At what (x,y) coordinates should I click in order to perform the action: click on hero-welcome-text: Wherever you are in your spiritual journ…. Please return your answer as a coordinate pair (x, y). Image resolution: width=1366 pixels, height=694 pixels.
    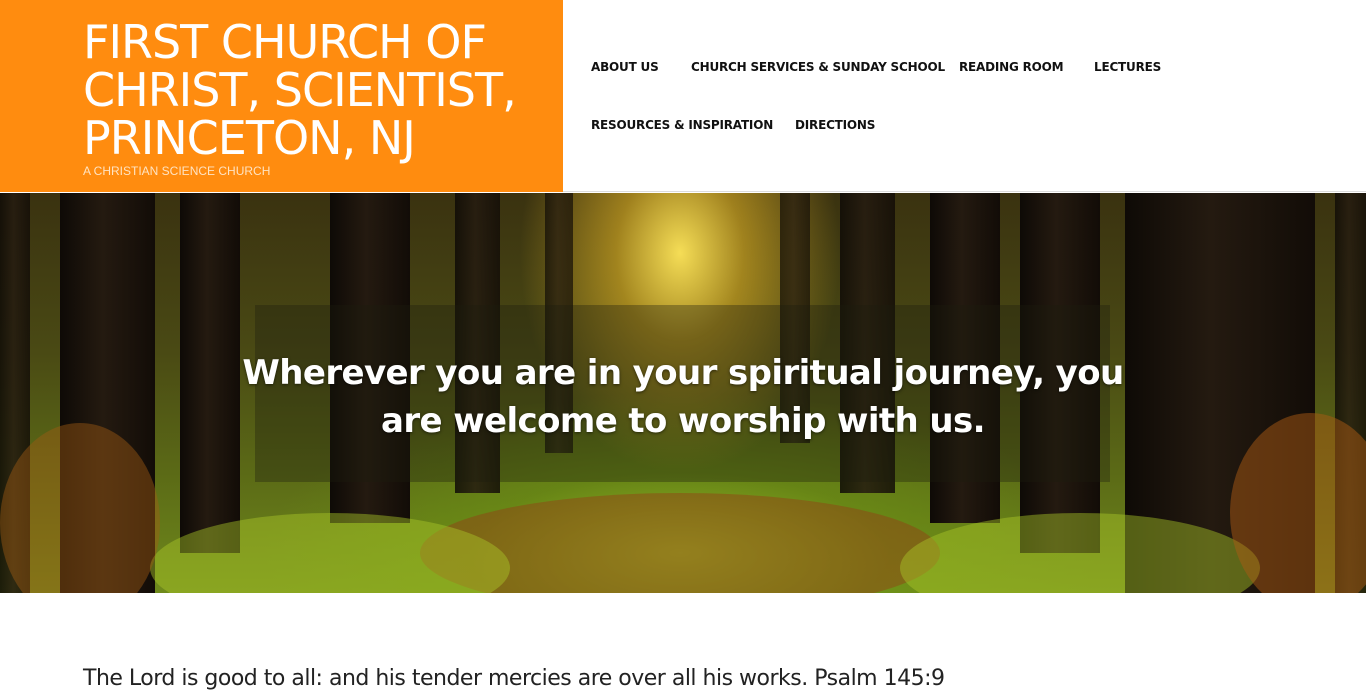
    Looking at the image, I should click on (683, 397).